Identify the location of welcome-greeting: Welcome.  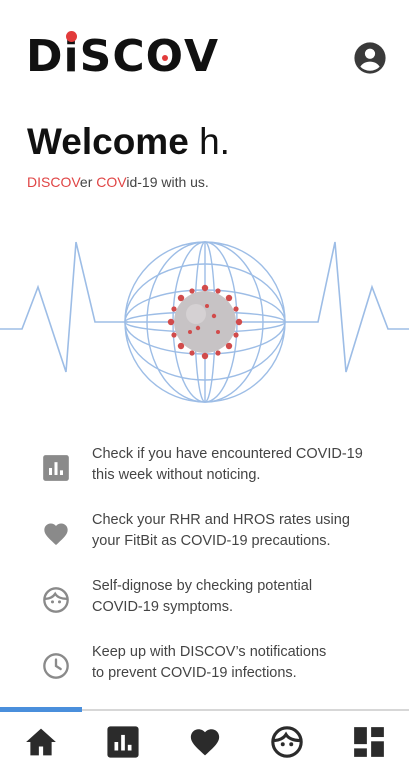
(108, 141).